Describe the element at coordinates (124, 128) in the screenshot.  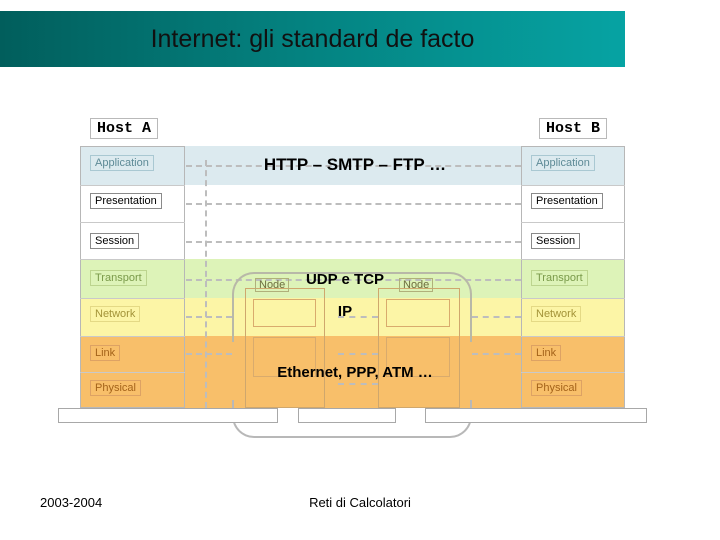
I see `host-a-title: Host A` at that location.